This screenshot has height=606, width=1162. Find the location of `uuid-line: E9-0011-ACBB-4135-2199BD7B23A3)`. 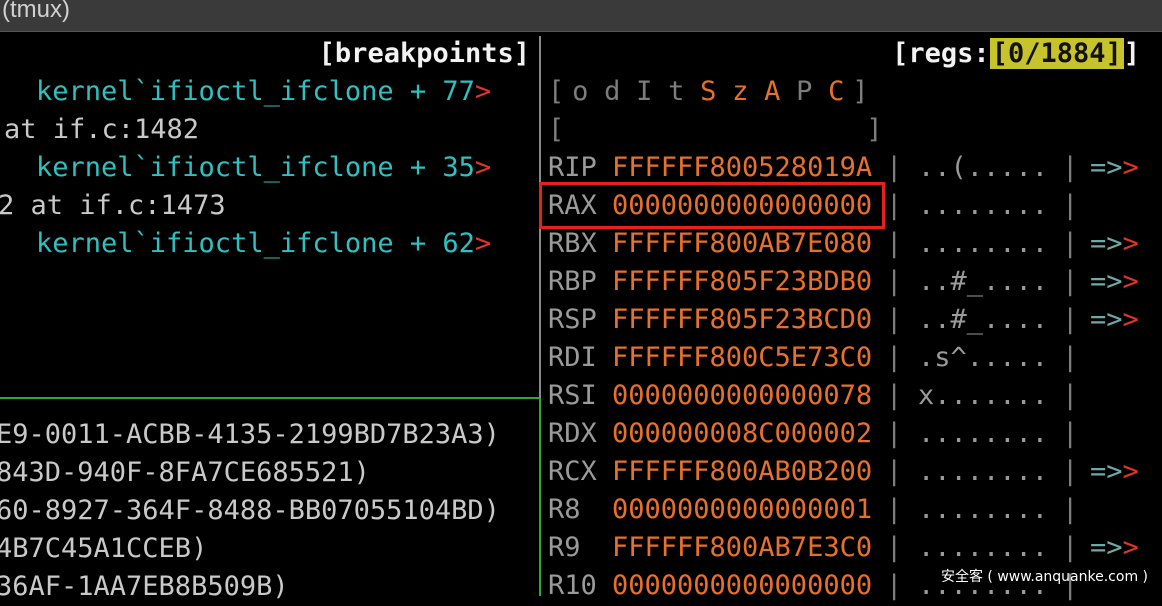

uuid-line: E9-0011-ACBB-4135-2199BD7B23A3) is located at coordinates (250, 434).